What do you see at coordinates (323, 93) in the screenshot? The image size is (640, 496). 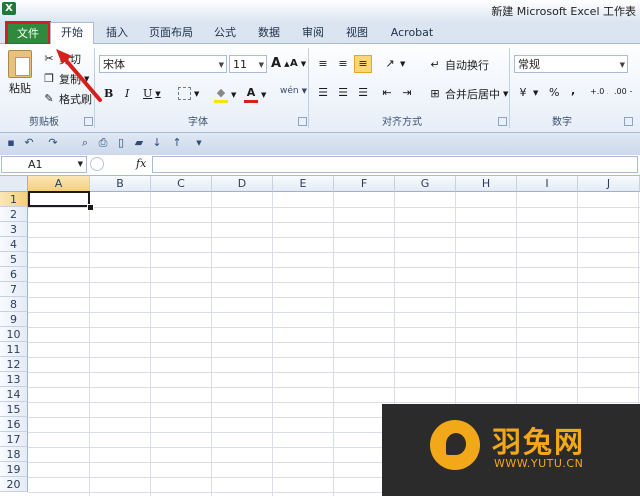 I see `align-left-button: ☰` at bounding box center [323, 93].